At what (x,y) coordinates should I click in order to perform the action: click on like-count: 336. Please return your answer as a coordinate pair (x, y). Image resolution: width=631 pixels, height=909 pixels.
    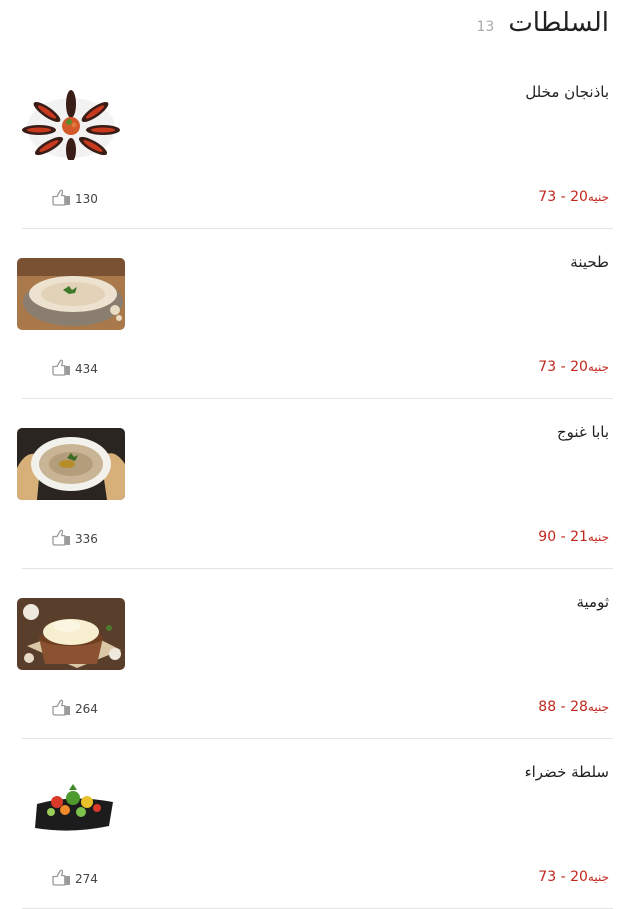
    Looking at the image, I should click on (86, 539).